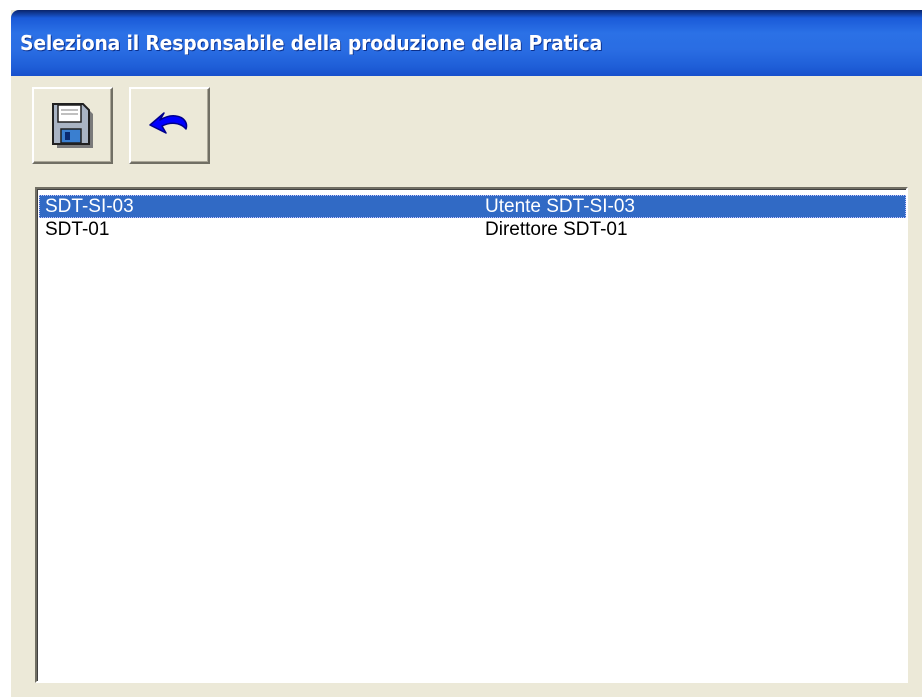 The width and height of the screenshot is (922, 697). I want to click on undo-button, so click(169, 125).